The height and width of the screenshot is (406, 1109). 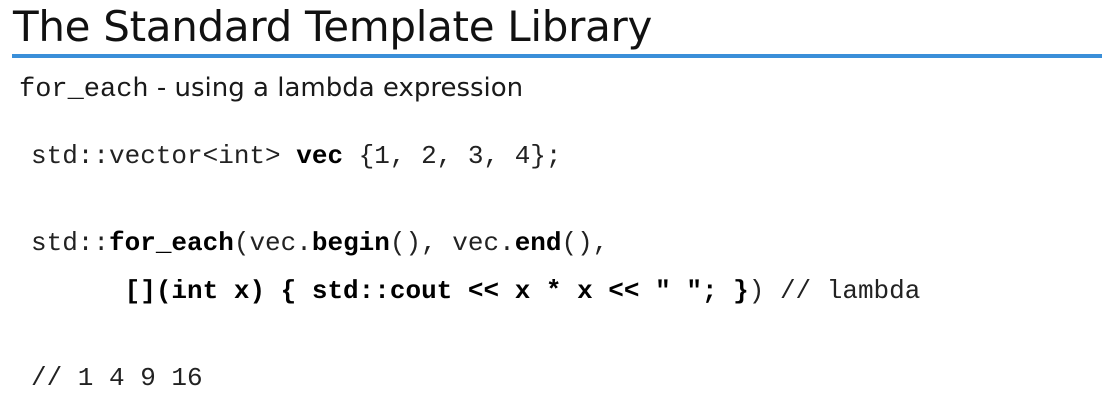 What do you see at coordinates (117, 378) in the screenshot?
I see `code-line-output-comment: // 1 4 9 16` at bounding box center [117, 378].